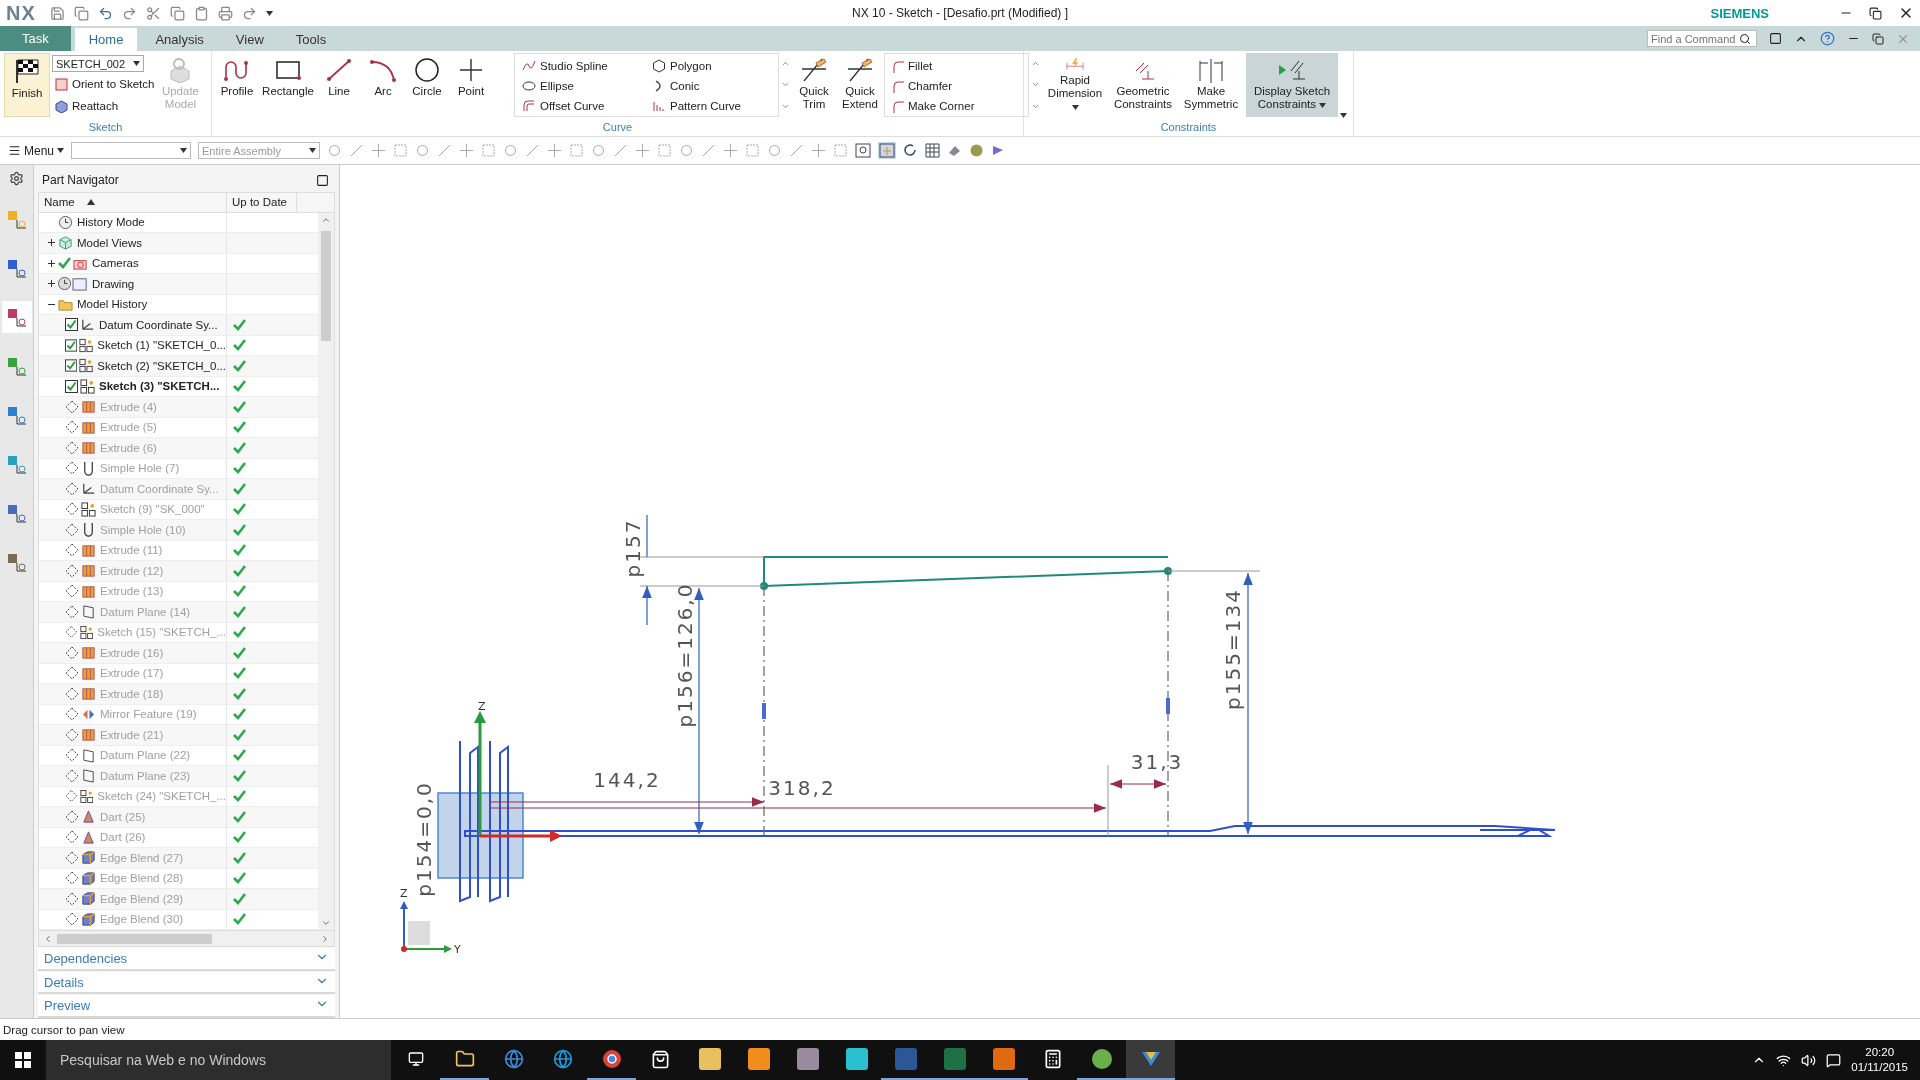 The height and width of the screenshot is (1080, 1920). Describe the element at coordinates (1702, 38) in the screenshot. I see `command-search-field: Find a Command` at that location.